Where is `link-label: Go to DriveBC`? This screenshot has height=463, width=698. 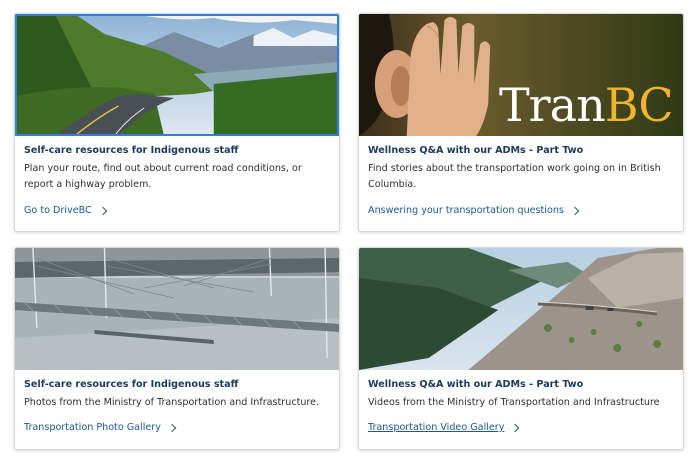 link-label: Go to DriveBC is located at coordinates (58, 210).